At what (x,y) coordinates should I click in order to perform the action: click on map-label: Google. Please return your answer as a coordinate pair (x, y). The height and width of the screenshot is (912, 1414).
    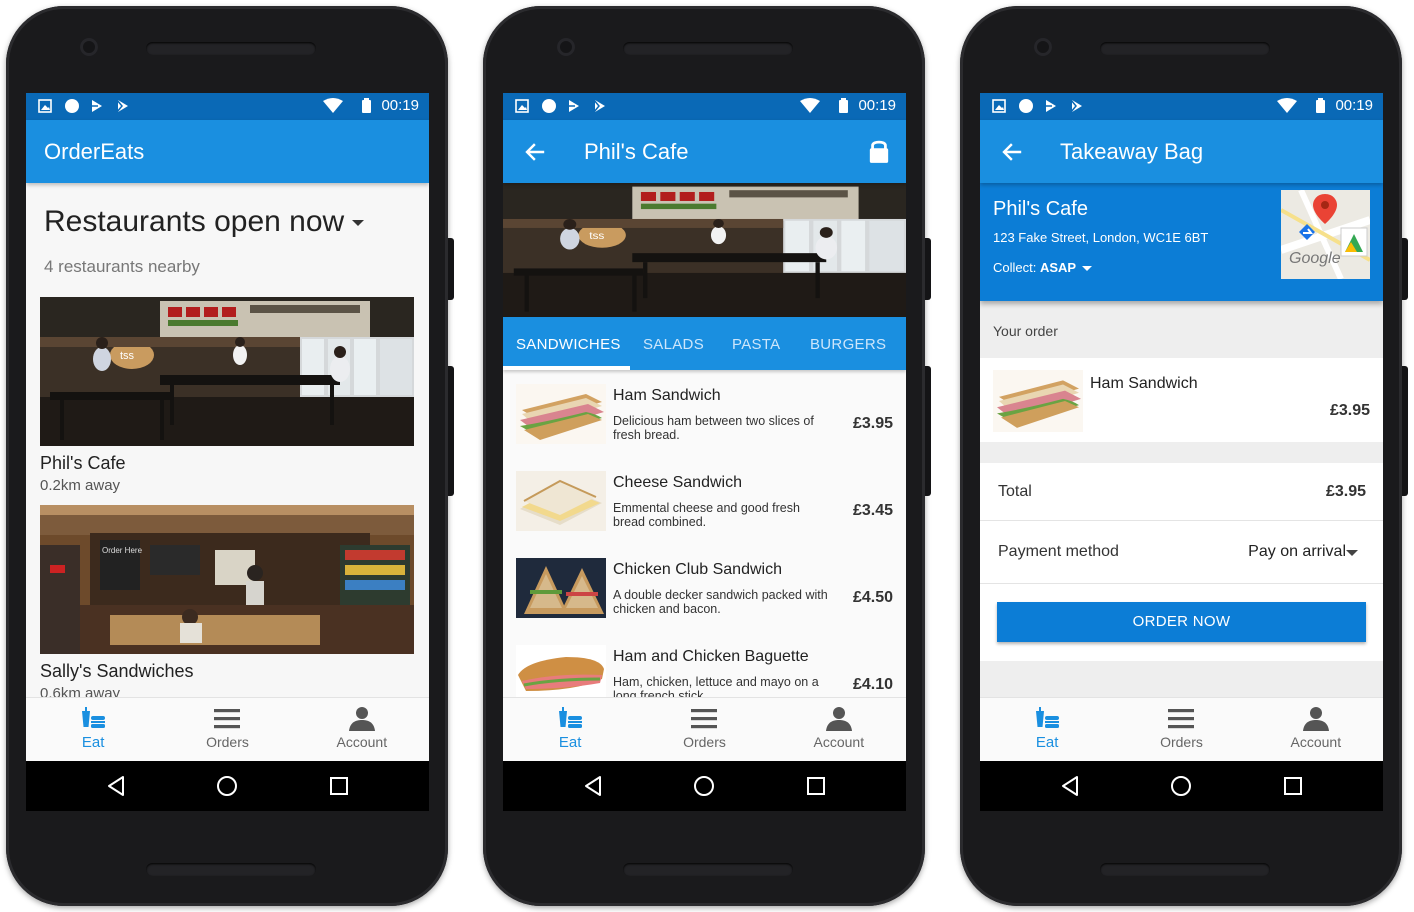
    Looking at the image, I should click on (1315, 258).